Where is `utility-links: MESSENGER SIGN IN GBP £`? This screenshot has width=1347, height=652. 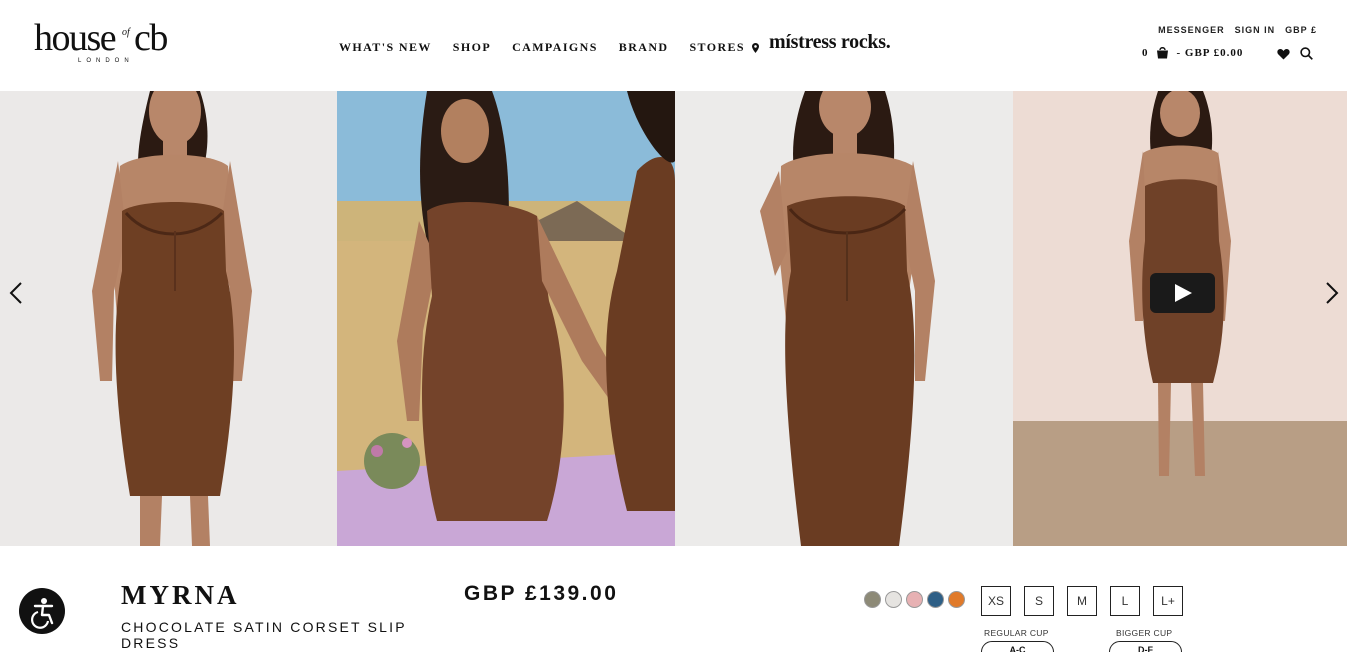
utility-links: MESSENGER SIGN IN GBP £ is located at coordinates (1237, 30).